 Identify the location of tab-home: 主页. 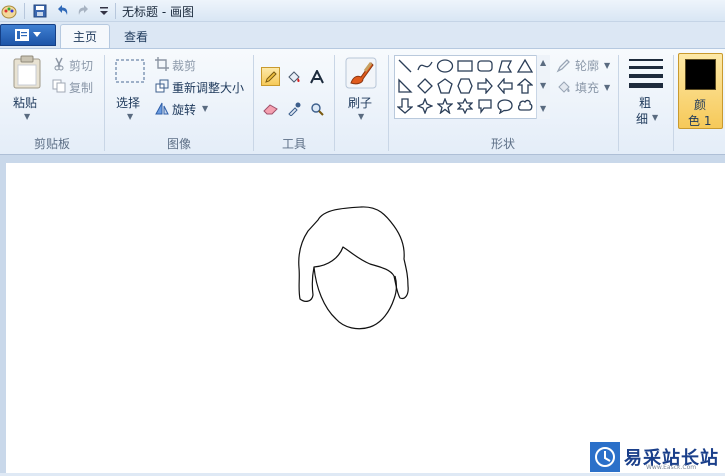
(85, 36).